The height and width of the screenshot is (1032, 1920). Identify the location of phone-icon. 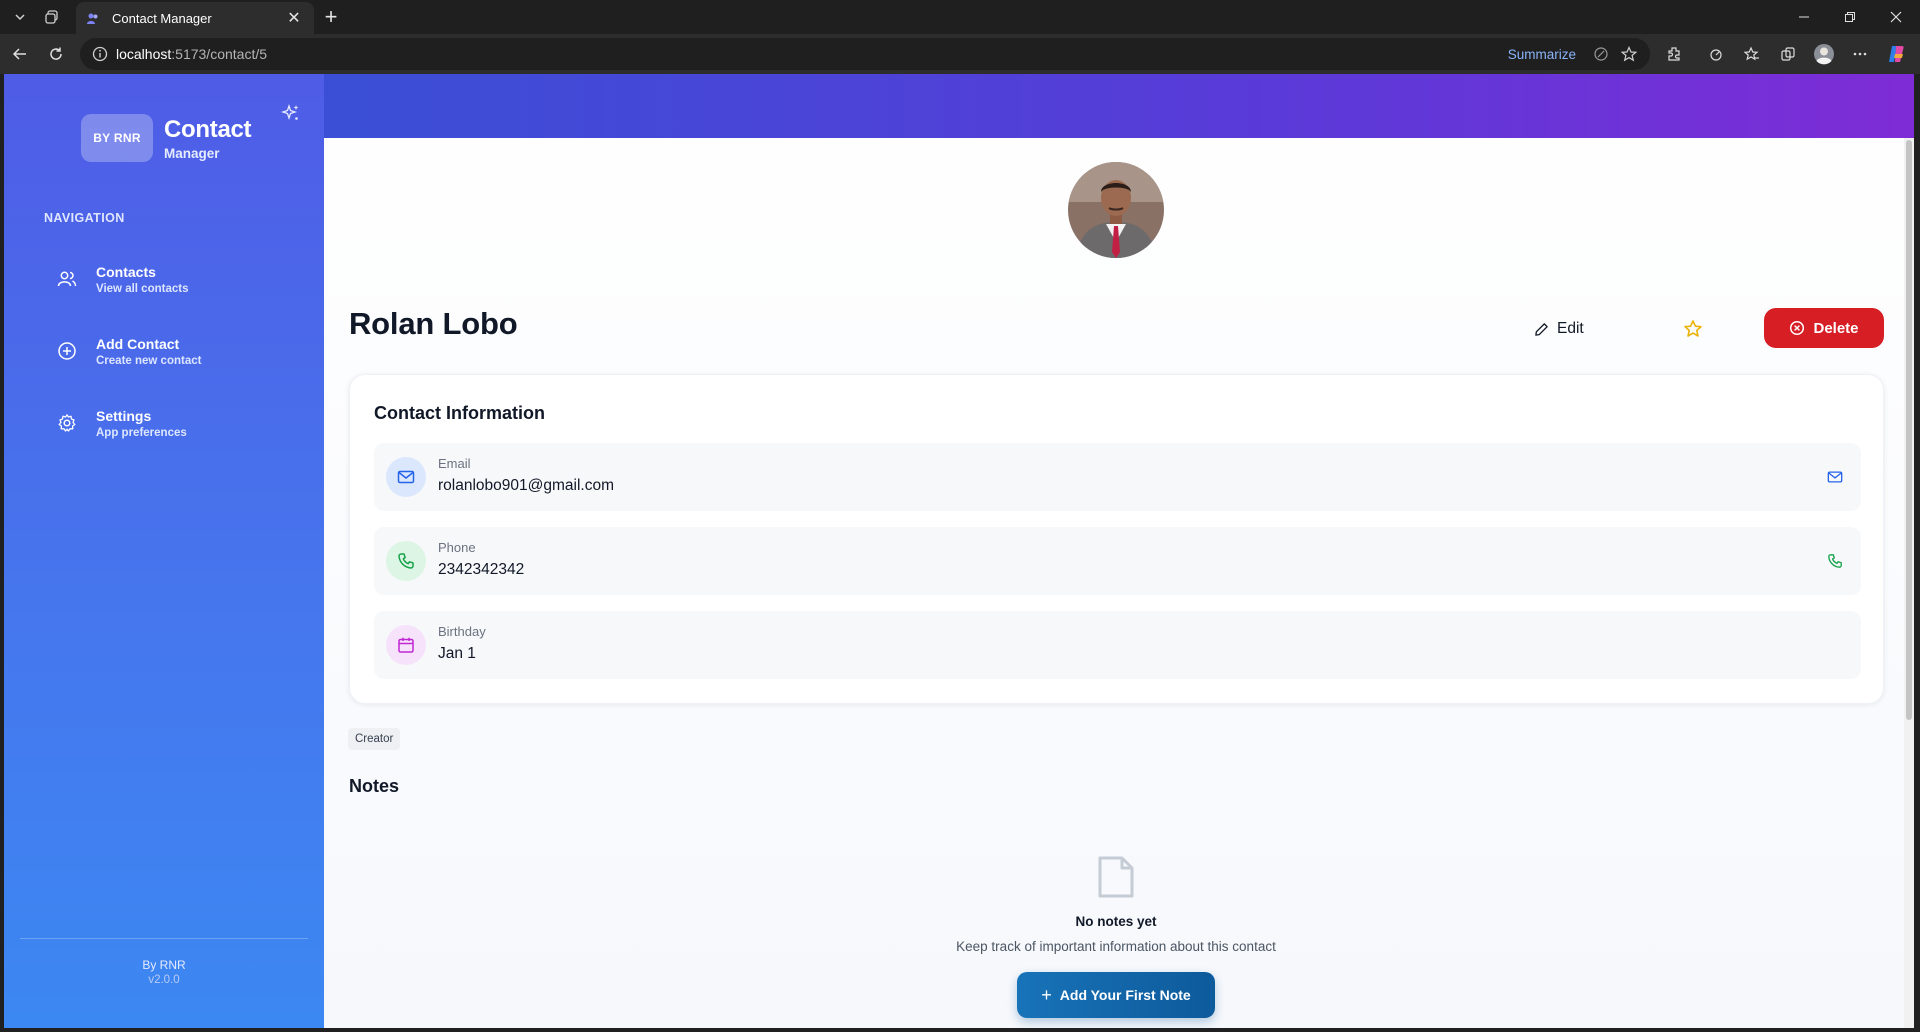
(406, 561).